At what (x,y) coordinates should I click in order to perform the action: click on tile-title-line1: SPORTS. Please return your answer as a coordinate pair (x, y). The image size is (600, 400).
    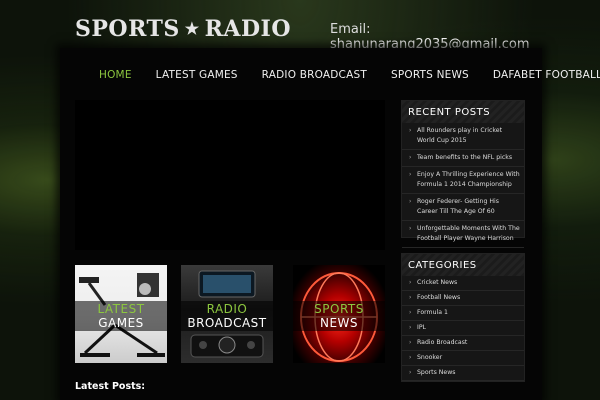
    Looking at the image, I should click on (339, 309).